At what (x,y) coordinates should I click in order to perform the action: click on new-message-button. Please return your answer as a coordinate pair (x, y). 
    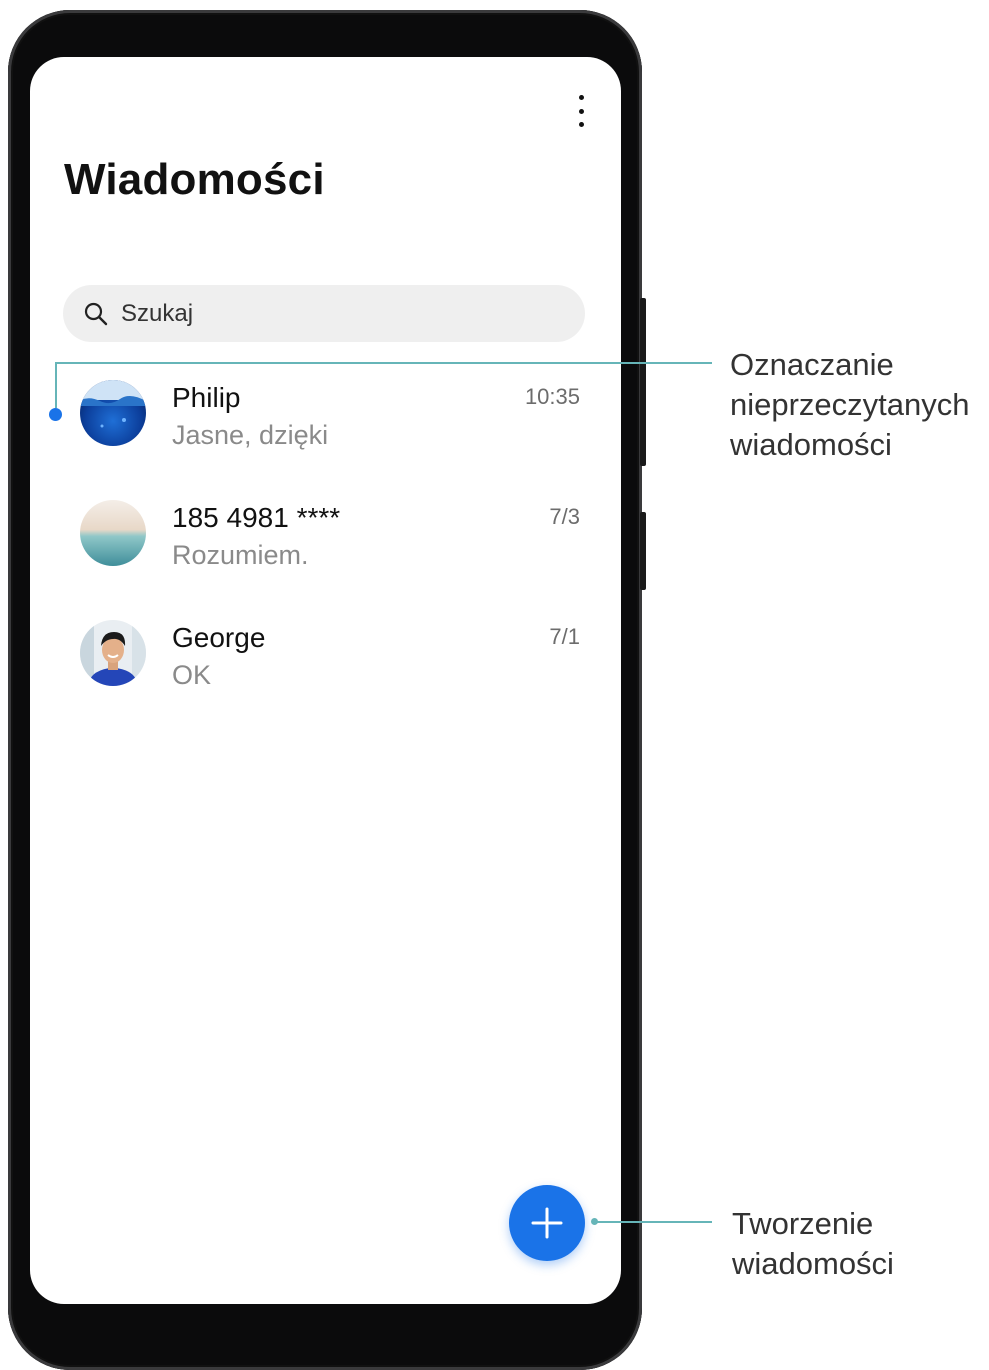
    Looking at the image, I should click on (547, 1223).